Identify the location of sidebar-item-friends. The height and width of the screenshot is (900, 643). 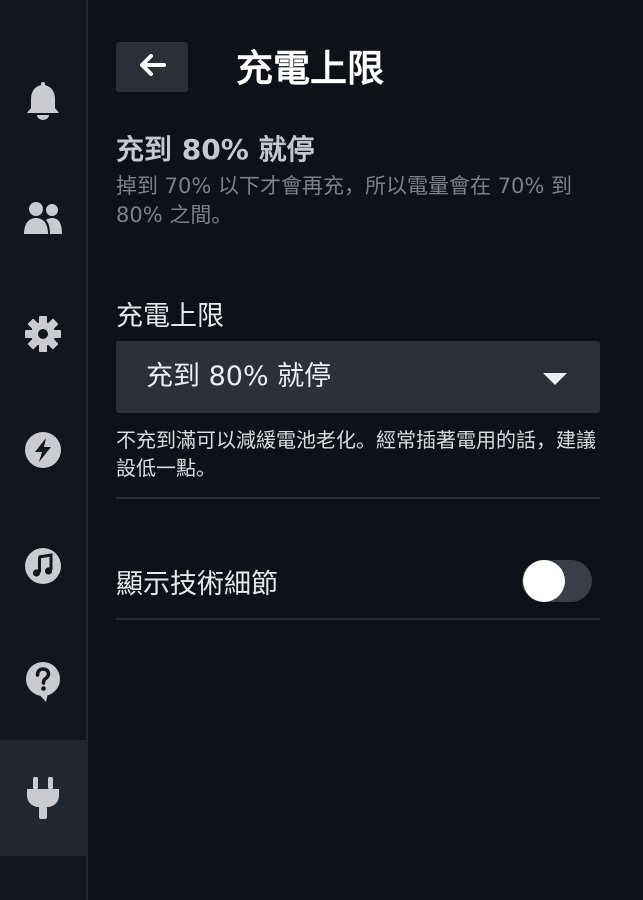
(43, 218).